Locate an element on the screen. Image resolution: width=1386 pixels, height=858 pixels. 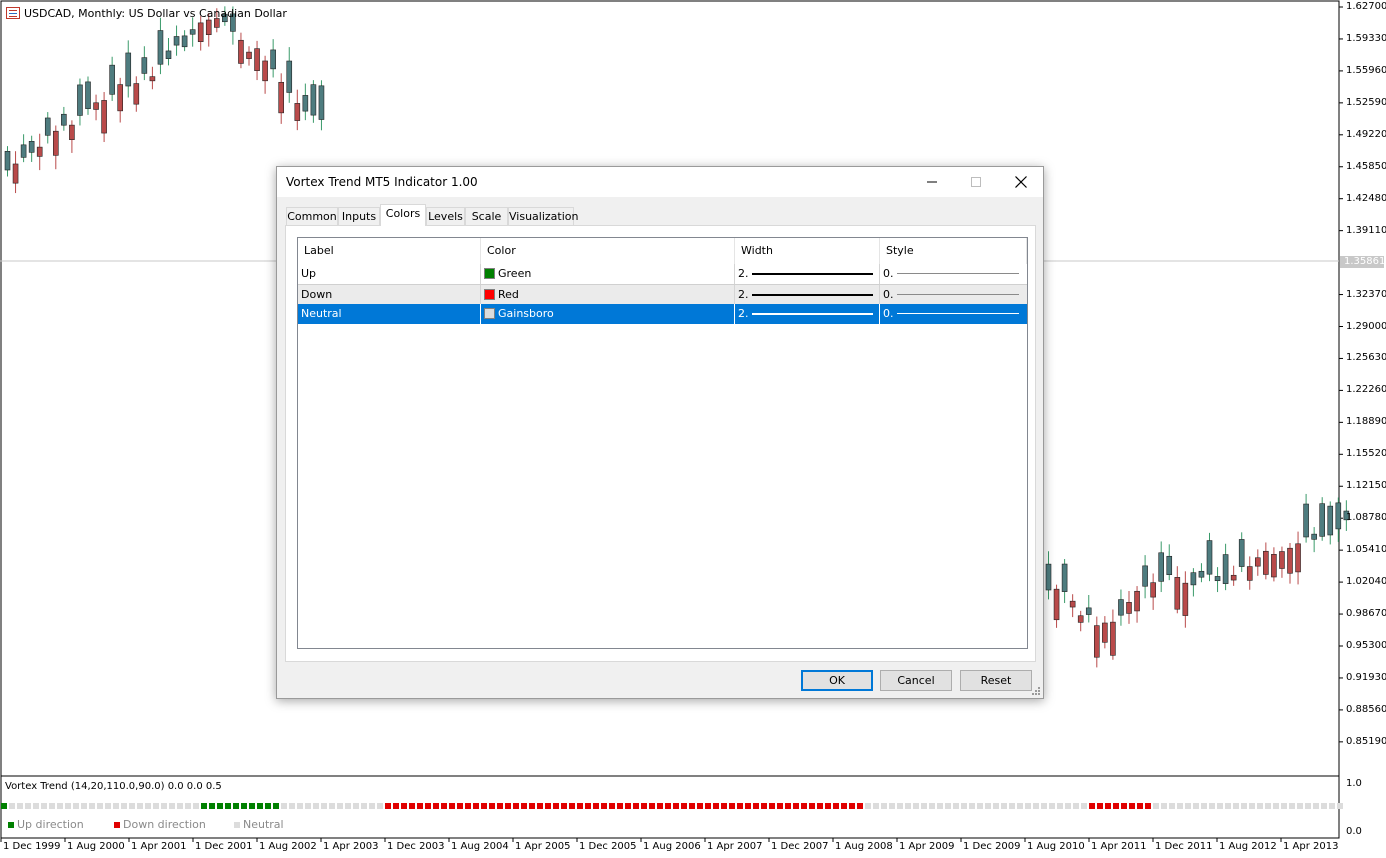
date-tick-label: 1 Dec 2001 is located at coordinates (224, 846).